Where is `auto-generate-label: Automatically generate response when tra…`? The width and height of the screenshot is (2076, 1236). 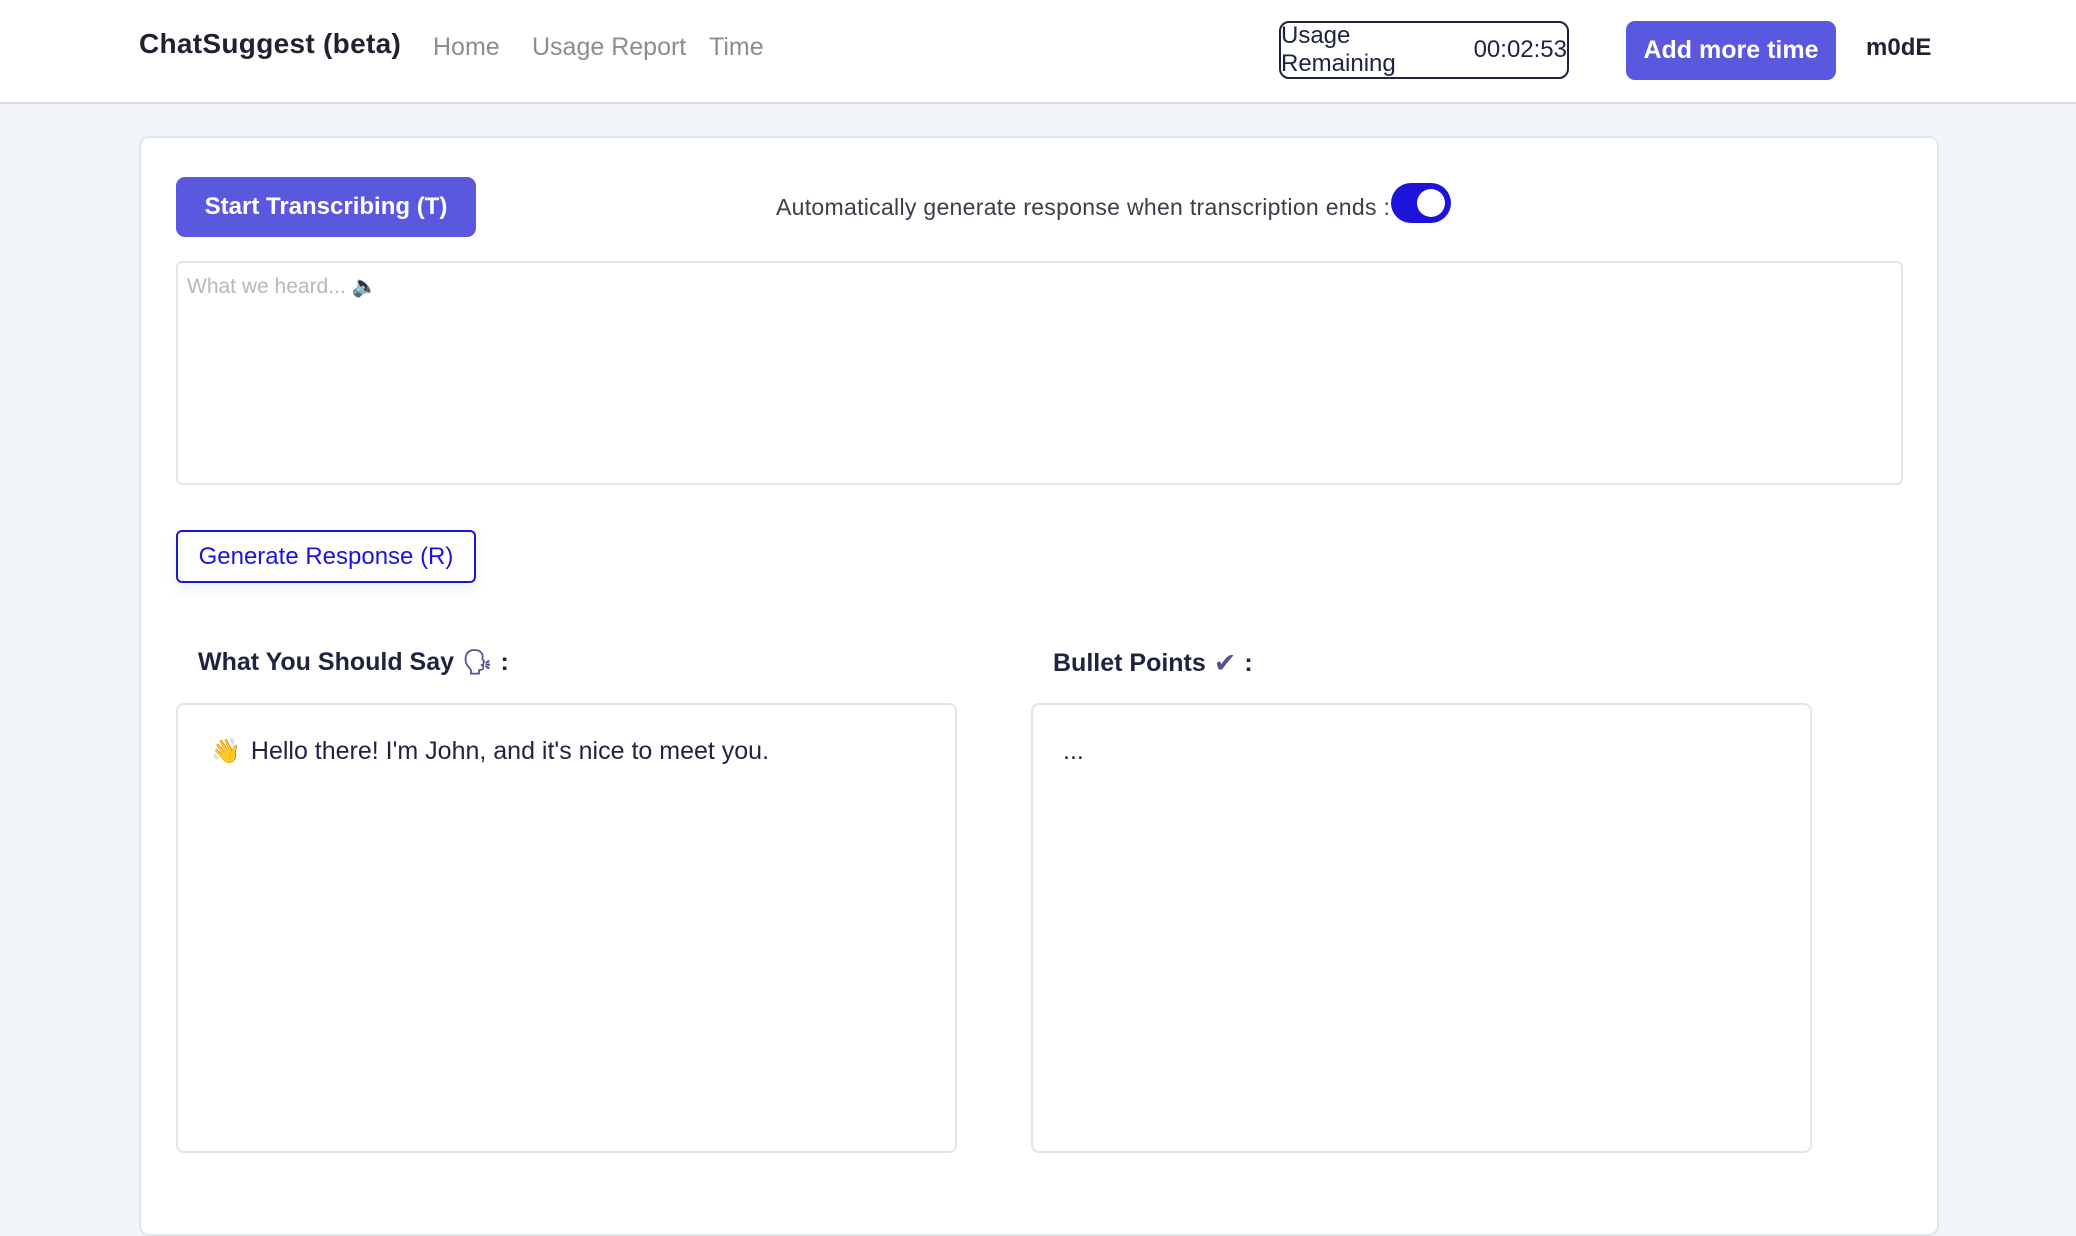 auto-generate-label: Automatically generate response when tra… is located at coordinates (1083, 207).